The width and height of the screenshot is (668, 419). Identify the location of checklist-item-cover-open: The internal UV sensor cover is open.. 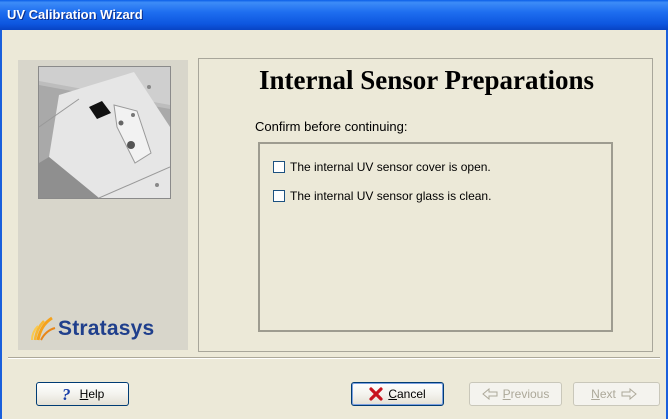
(382, 167).